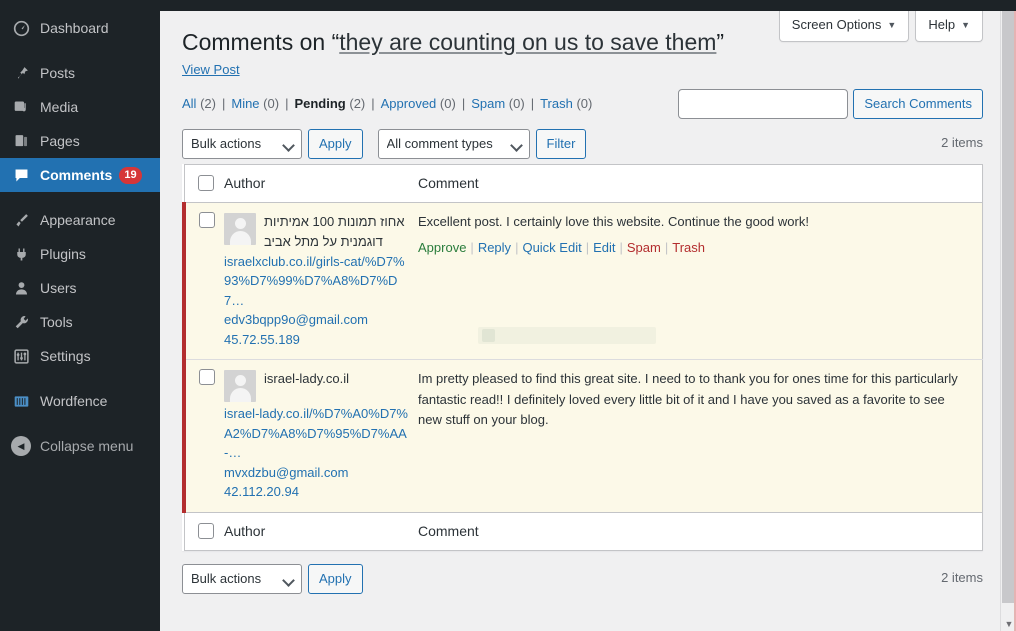 This screenshot has width=1016, height=631. Describe the element at coordinates (316, 320) in the screenshot. I see `author-email-link: edv3bqpp9o@gmail.com` at that location.